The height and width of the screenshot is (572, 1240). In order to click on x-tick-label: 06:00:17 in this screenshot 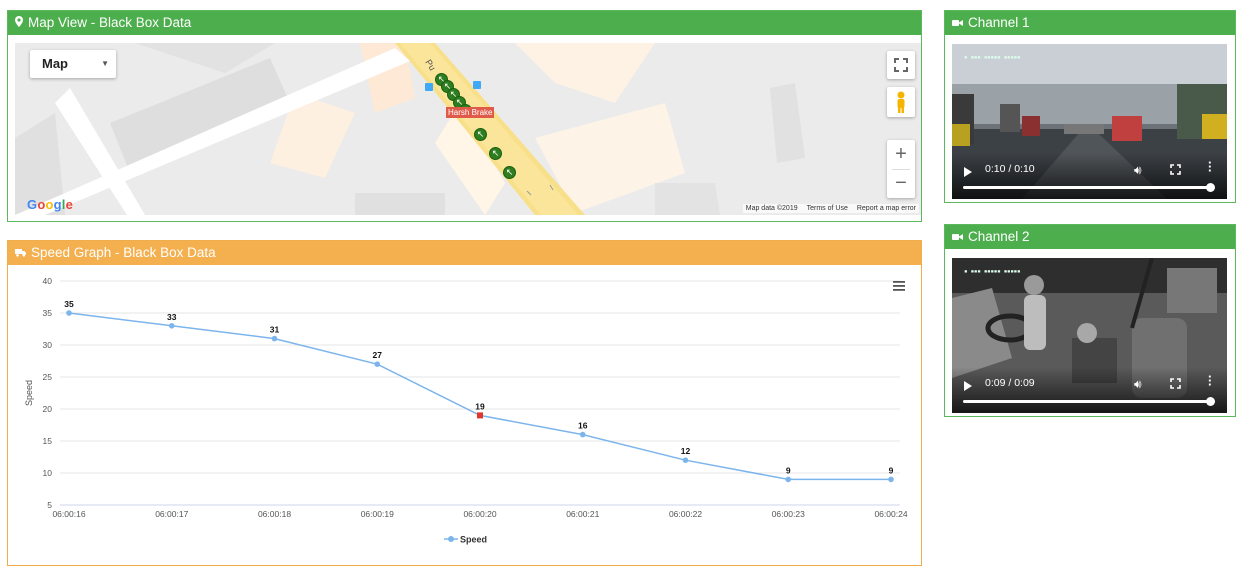, I will do `click(171, 514)`.